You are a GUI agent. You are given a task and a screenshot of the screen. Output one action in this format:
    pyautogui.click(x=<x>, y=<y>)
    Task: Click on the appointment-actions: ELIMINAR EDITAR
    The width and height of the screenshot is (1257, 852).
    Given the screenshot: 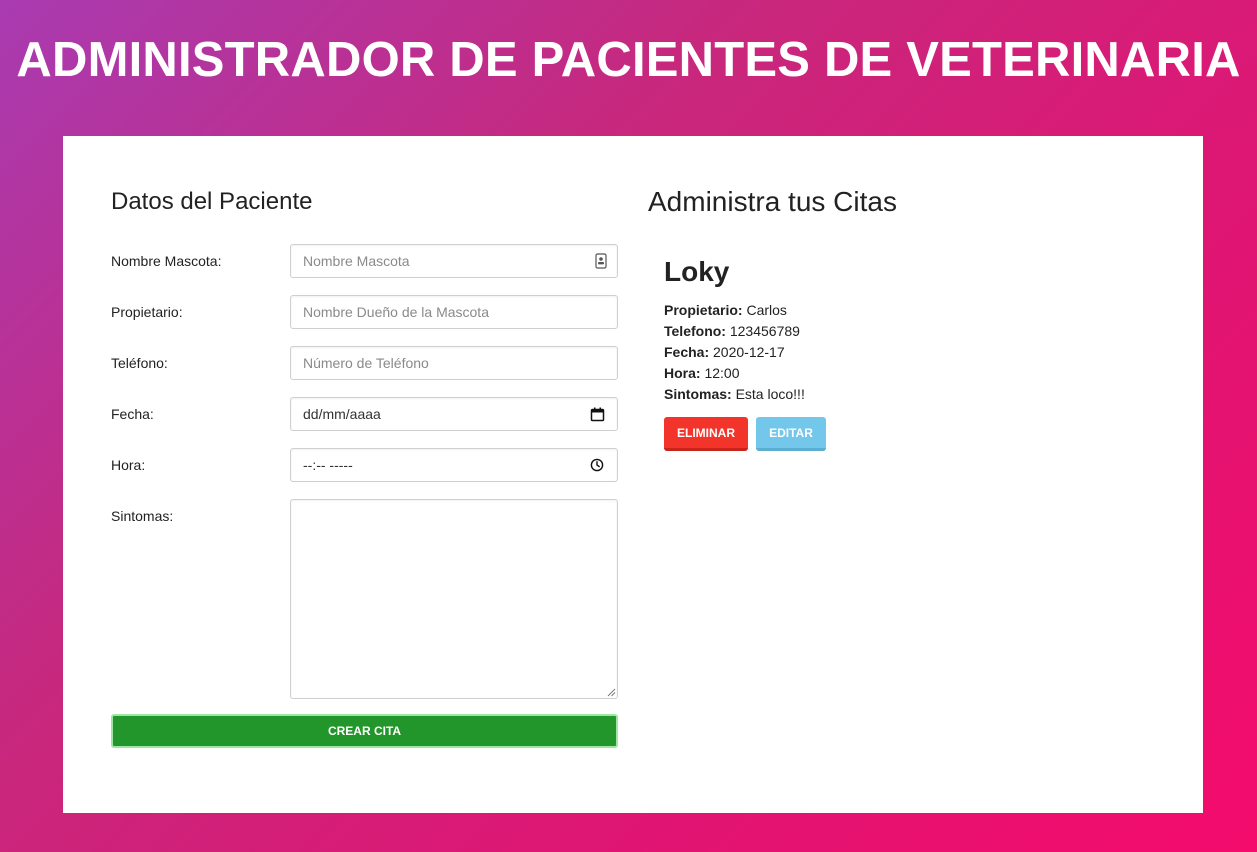 What is the action you would take?
    pyautogui.click(x=745, y=434)
    